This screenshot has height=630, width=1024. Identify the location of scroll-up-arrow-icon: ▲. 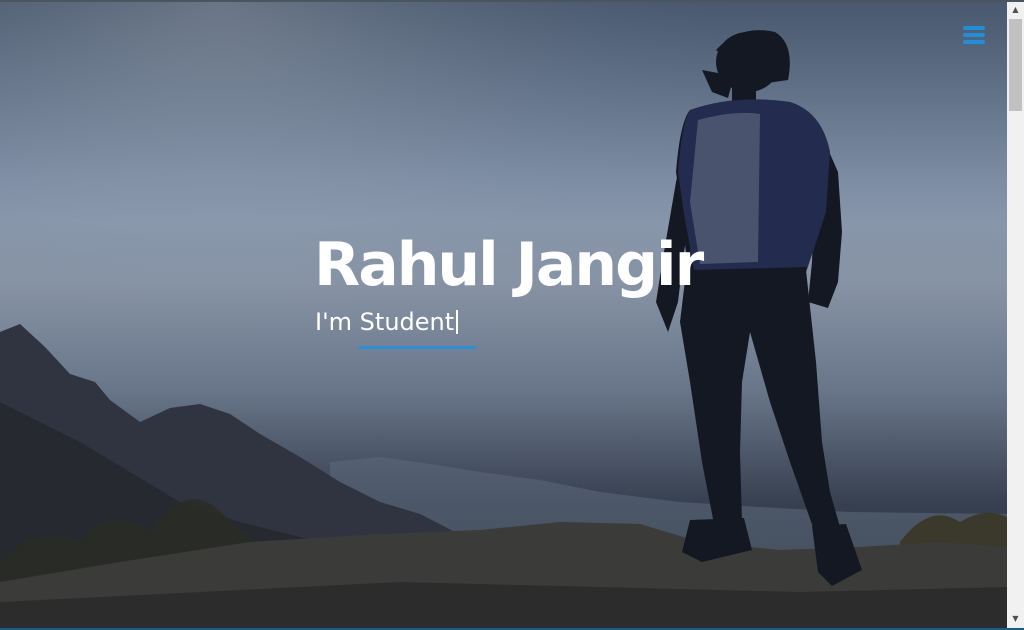
(1015, 10).